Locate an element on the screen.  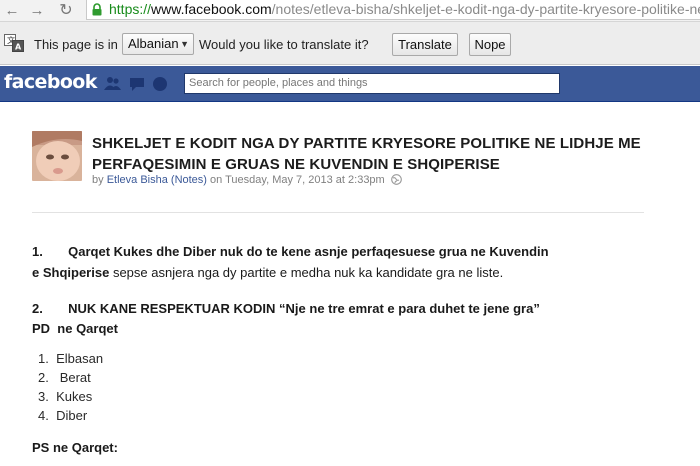
svg-text: A is located at coordinates (18, 47).